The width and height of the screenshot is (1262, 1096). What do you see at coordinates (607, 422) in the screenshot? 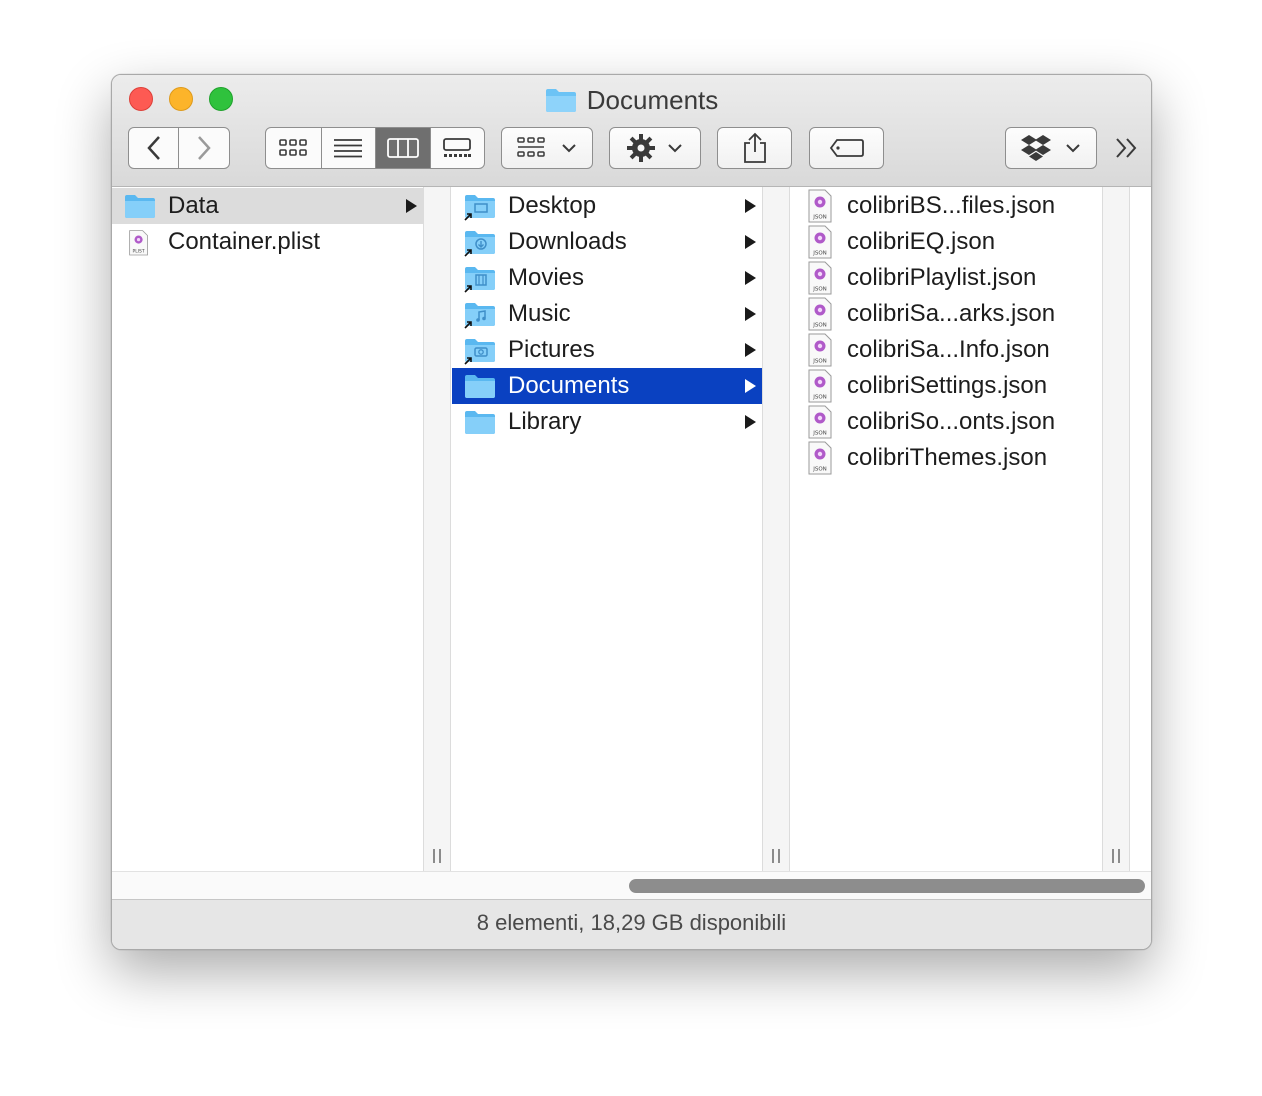
I see `list-item-library: Library` at bounding box center [607, 422].